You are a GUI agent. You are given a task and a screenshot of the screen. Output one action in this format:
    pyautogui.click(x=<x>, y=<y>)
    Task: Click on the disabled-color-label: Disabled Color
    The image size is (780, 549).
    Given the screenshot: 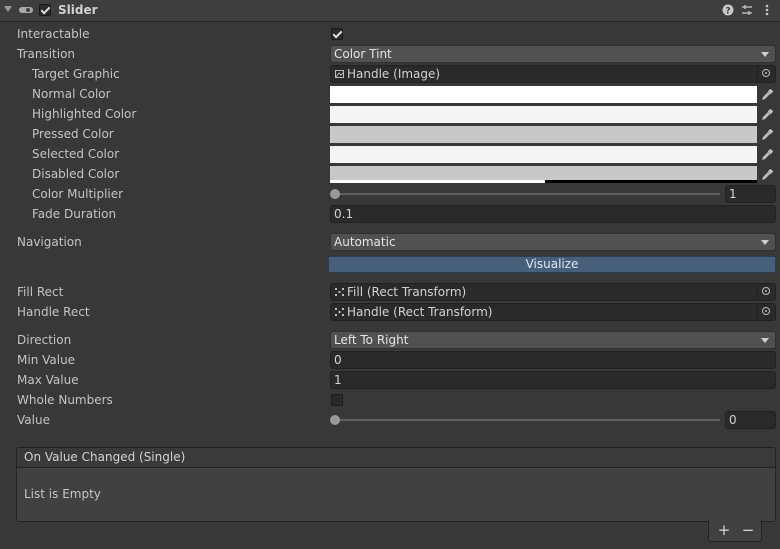 What is the action you would take?
    pyautogui.click(x=76, y=174)
    